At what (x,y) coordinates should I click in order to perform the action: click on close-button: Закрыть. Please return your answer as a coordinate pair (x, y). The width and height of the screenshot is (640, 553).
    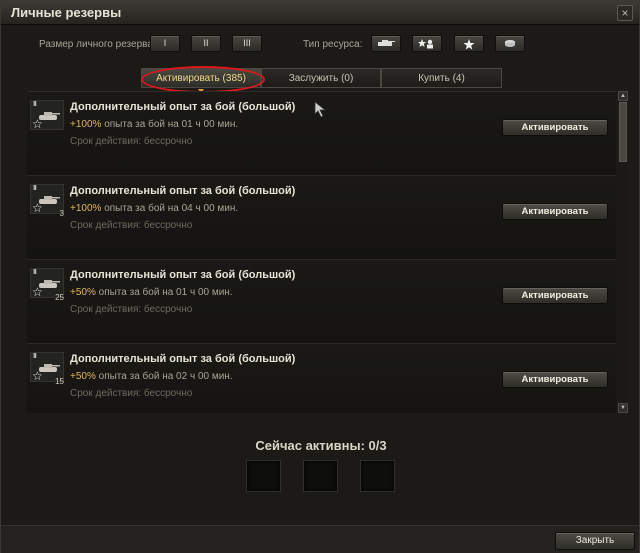
    Looking at the image, I should click on (595, 541).